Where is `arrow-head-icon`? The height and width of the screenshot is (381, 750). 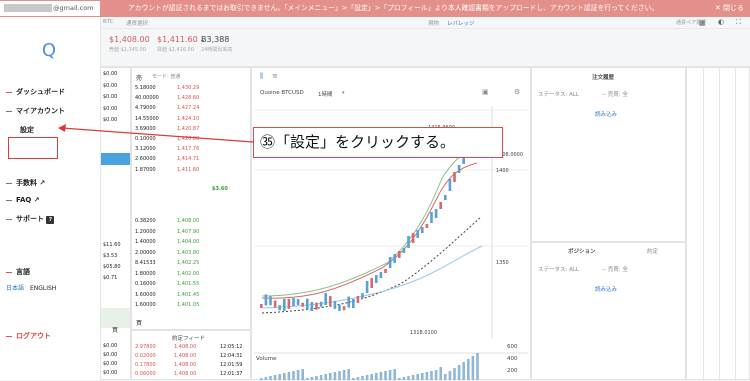
arrow-head-icon is located at coordinates (62, 128).